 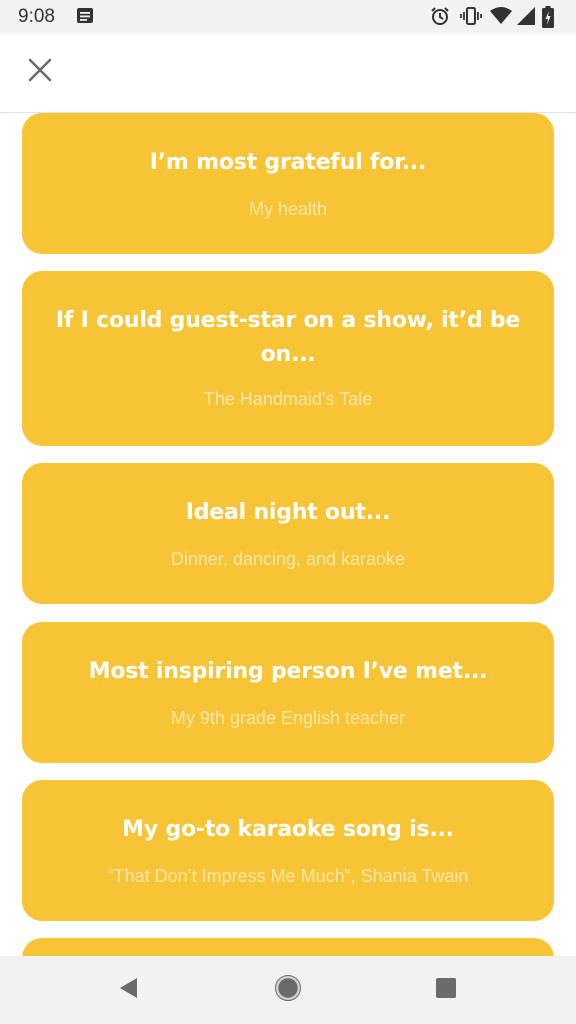 I want to click on status-time: 9:08, so click(x=36, y=16).